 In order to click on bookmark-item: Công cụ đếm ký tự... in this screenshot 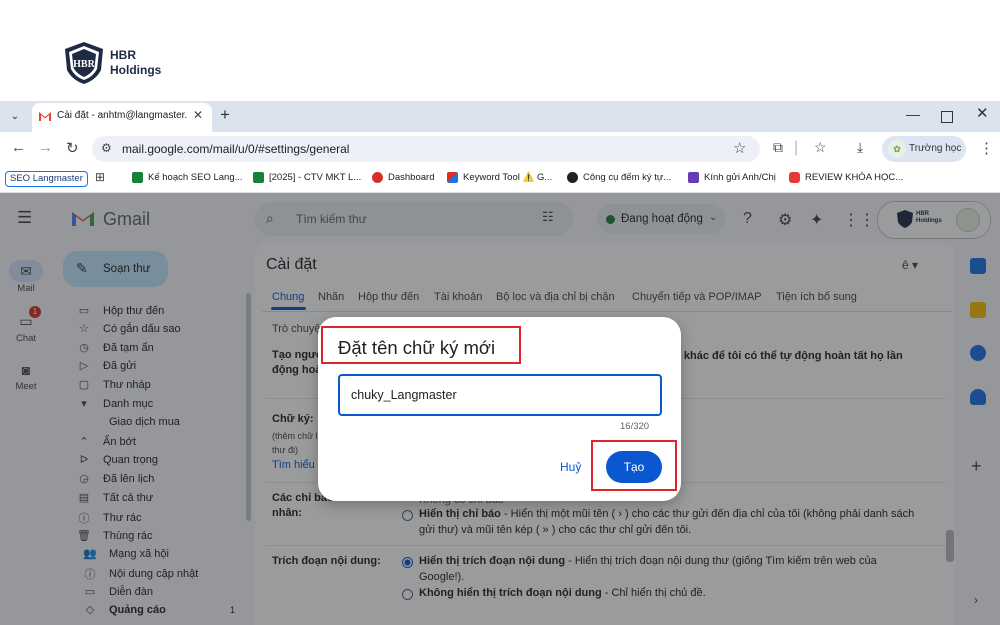, I will do `click(619, 177)`.